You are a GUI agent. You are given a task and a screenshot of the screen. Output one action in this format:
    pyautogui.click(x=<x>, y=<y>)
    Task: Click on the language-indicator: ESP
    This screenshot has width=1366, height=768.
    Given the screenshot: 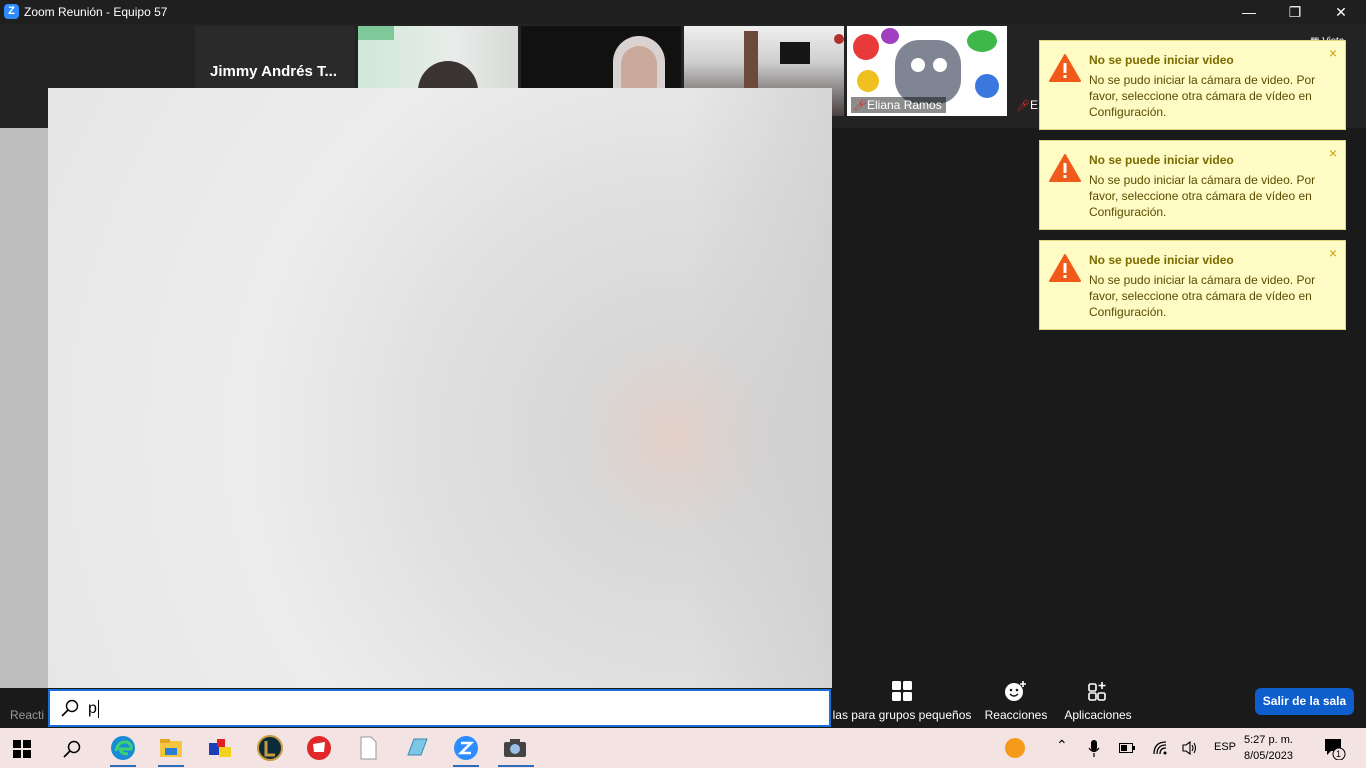 What is the action you would take?
    pyautogui.click(x=1225, y=747)
    